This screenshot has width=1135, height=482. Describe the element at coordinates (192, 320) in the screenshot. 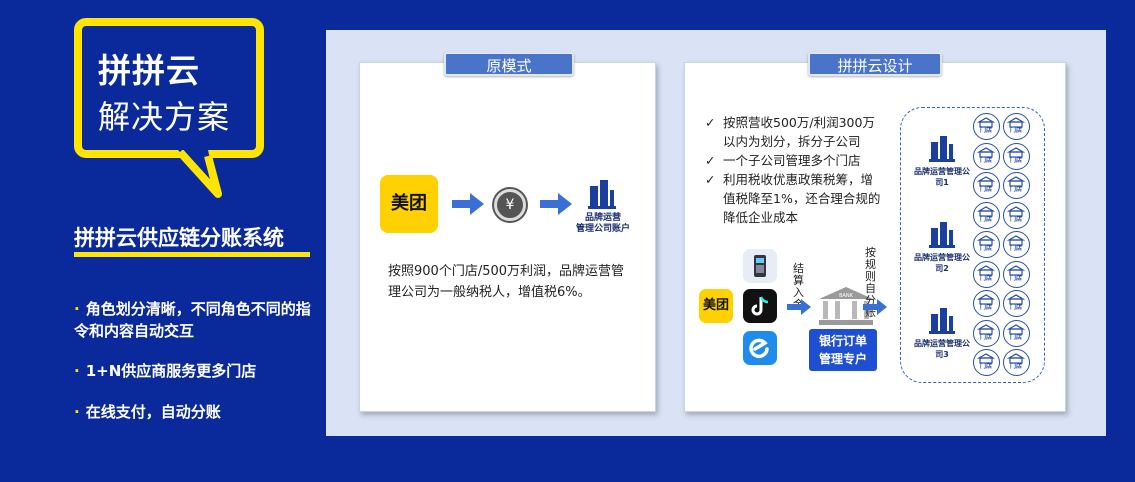

I see `bullet-text: 角色划分清晰，不同角色不同的指令和内容自动交互` at that location.